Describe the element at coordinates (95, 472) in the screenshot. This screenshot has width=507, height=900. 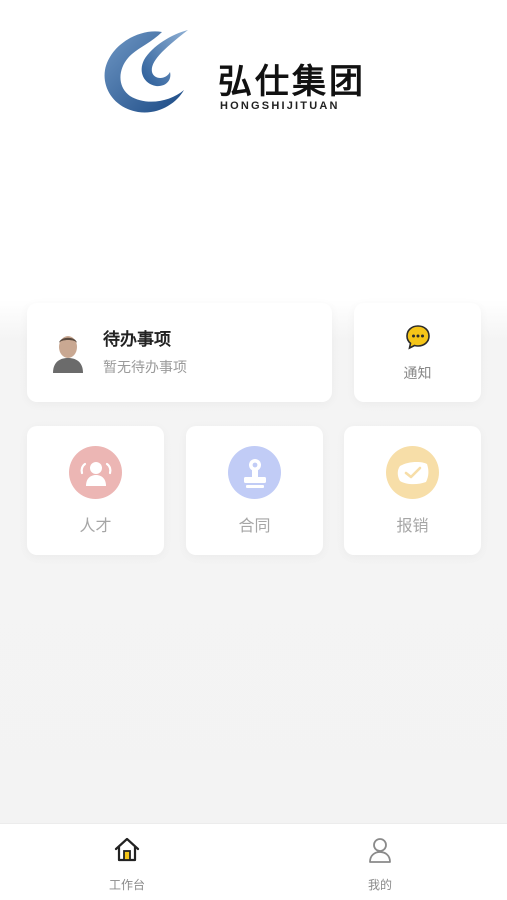
I see `people-icon` at that location.